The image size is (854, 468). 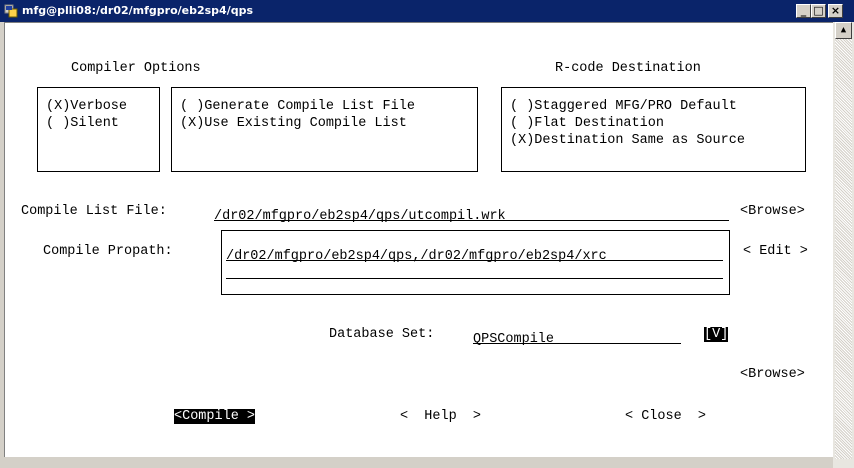 What do you see at coordinates (514, 339) in the screenshot?
I see `database-set-value: QPSCompile` at bounding box center [514, 339].